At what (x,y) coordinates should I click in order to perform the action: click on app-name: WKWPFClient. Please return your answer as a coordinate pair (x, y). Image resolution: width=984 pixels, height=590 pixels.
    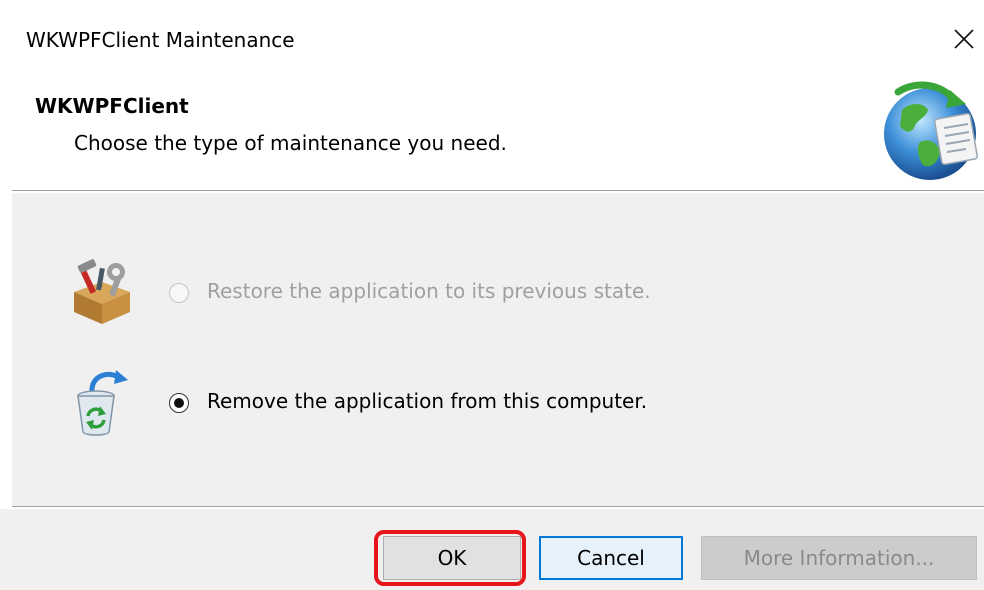
    Looking at the image, I should click on (112, 106).